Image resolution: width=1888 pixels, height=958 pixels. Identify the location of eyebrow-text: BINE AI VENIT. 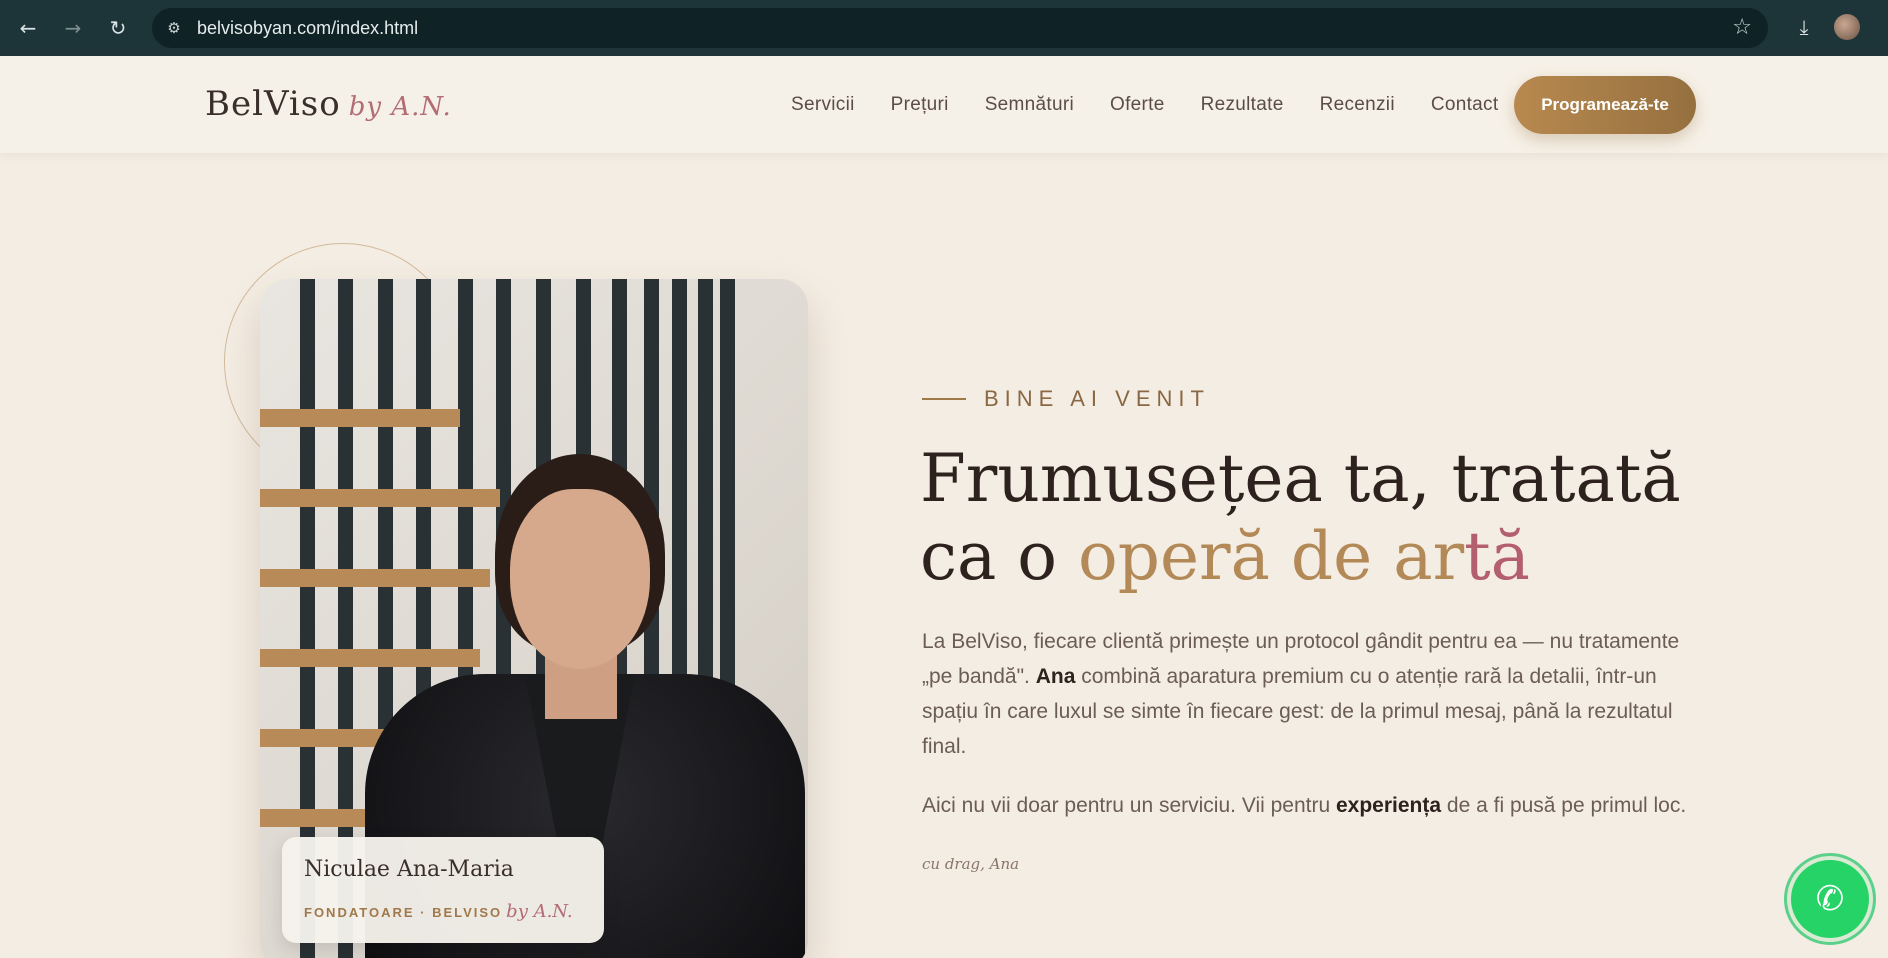
(1097, 398).